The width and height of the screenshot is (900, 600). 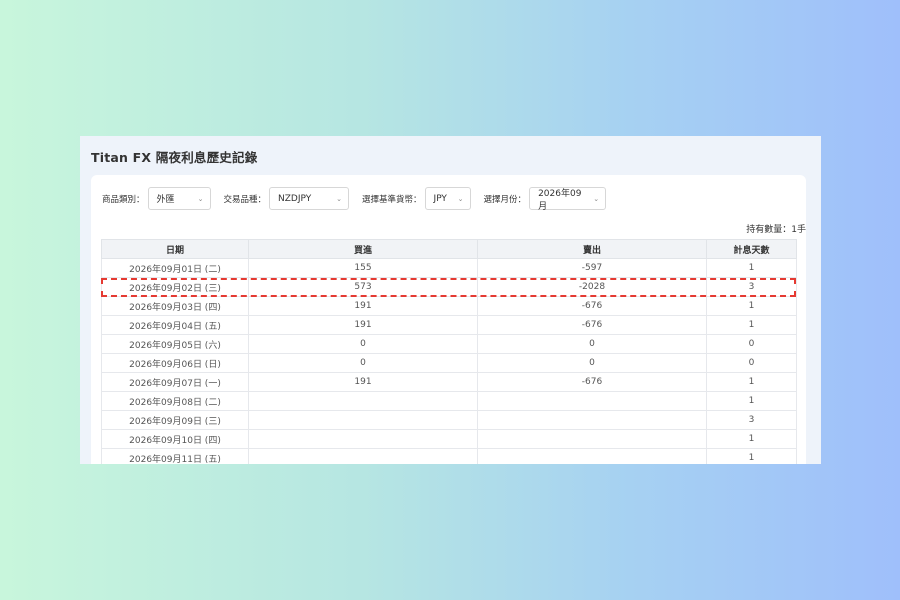 What do you see at coordinates (175, 456) in the screenshot?
I see `cell-date: 2026年09月11日 (五)` at bounding box center [175, 456].